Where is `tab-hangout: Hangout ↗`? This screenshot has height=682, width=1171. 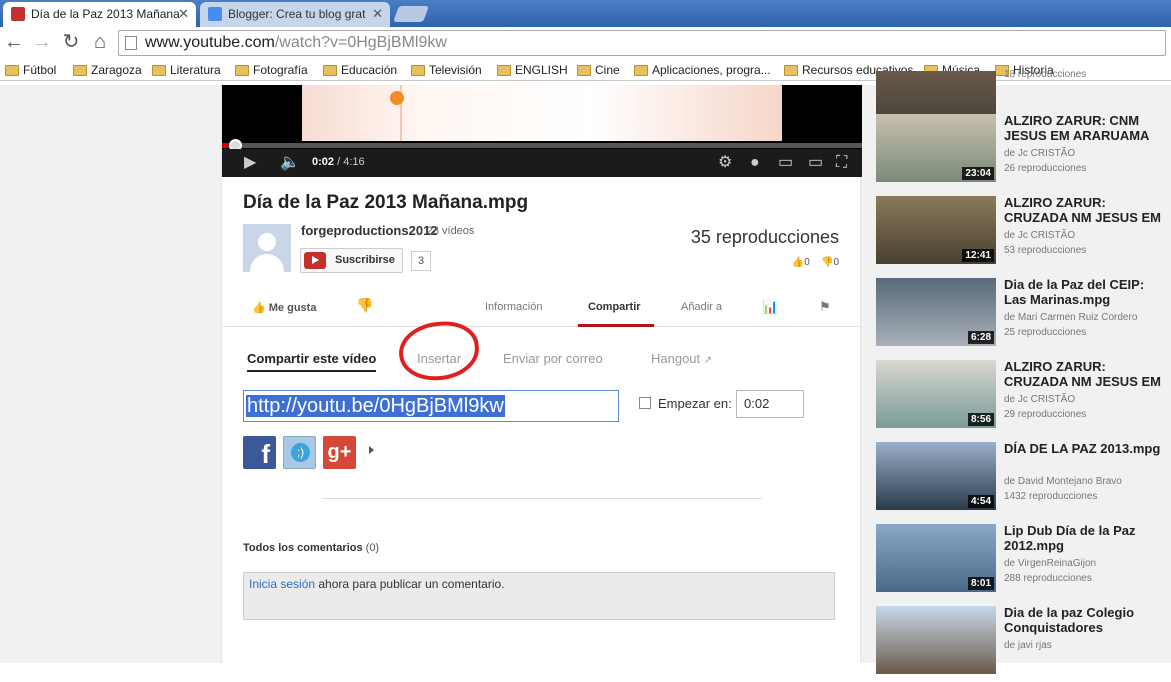
tab-hangout: Hangout ↗ is located at coordinates (681, 358).